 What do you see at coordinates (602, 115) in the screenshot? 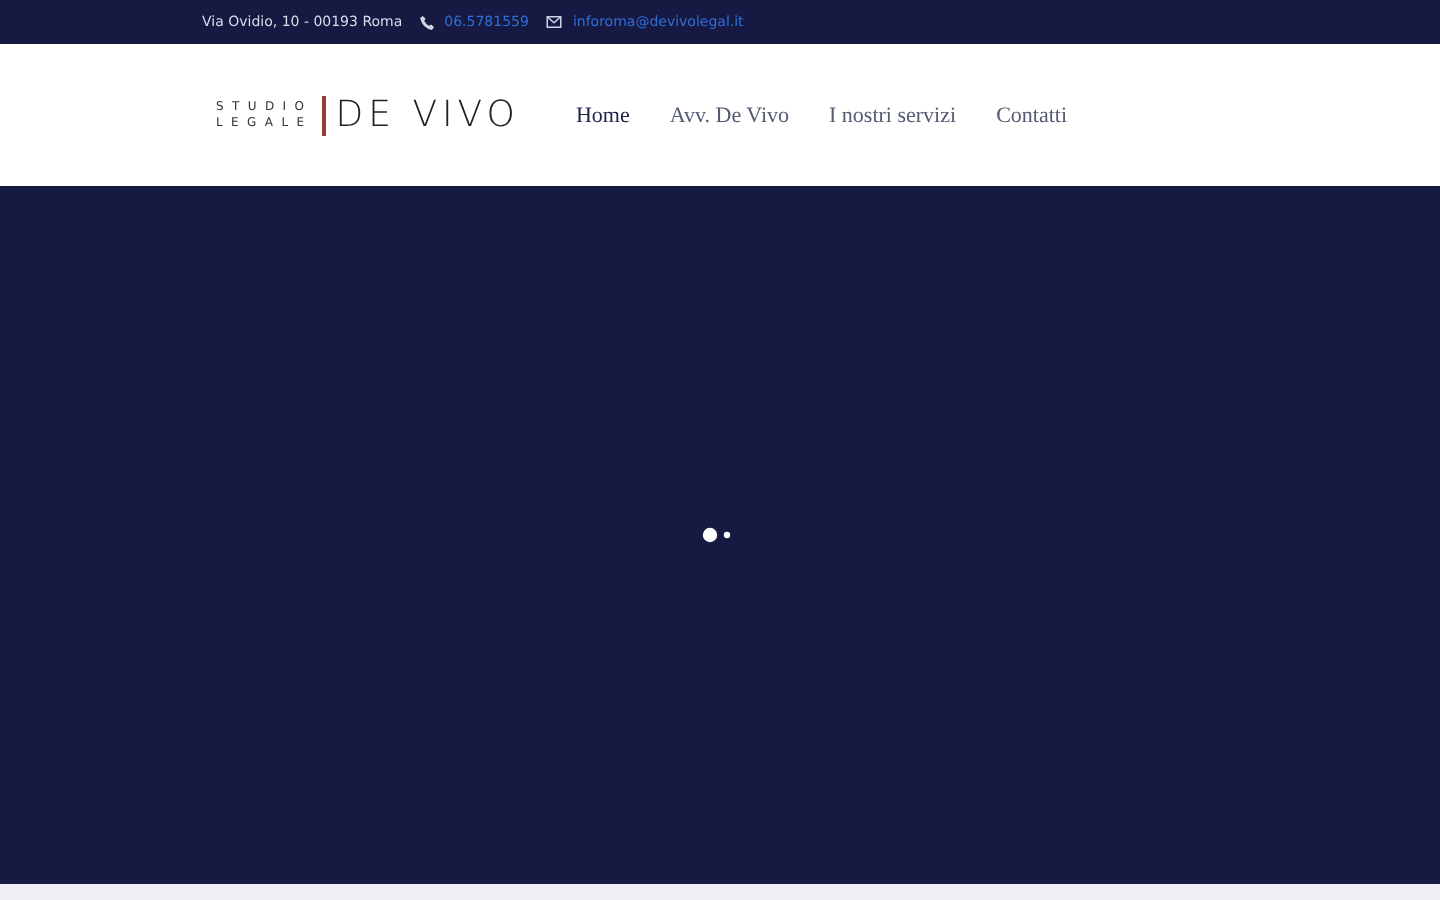
I see `nav-link: Home` at bounding box center [602, 115].